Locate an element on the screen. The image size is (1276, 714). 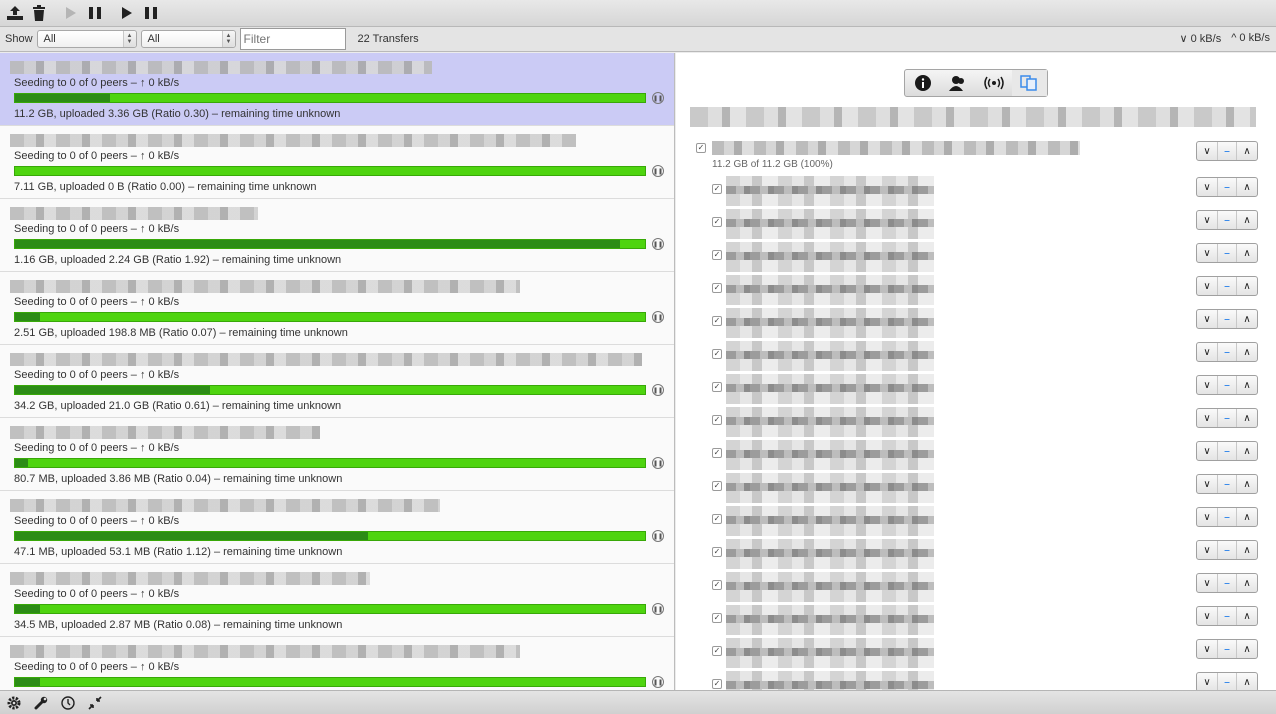
group-filter-select: All ▲ ▼ is located at coordinates (188, 39).